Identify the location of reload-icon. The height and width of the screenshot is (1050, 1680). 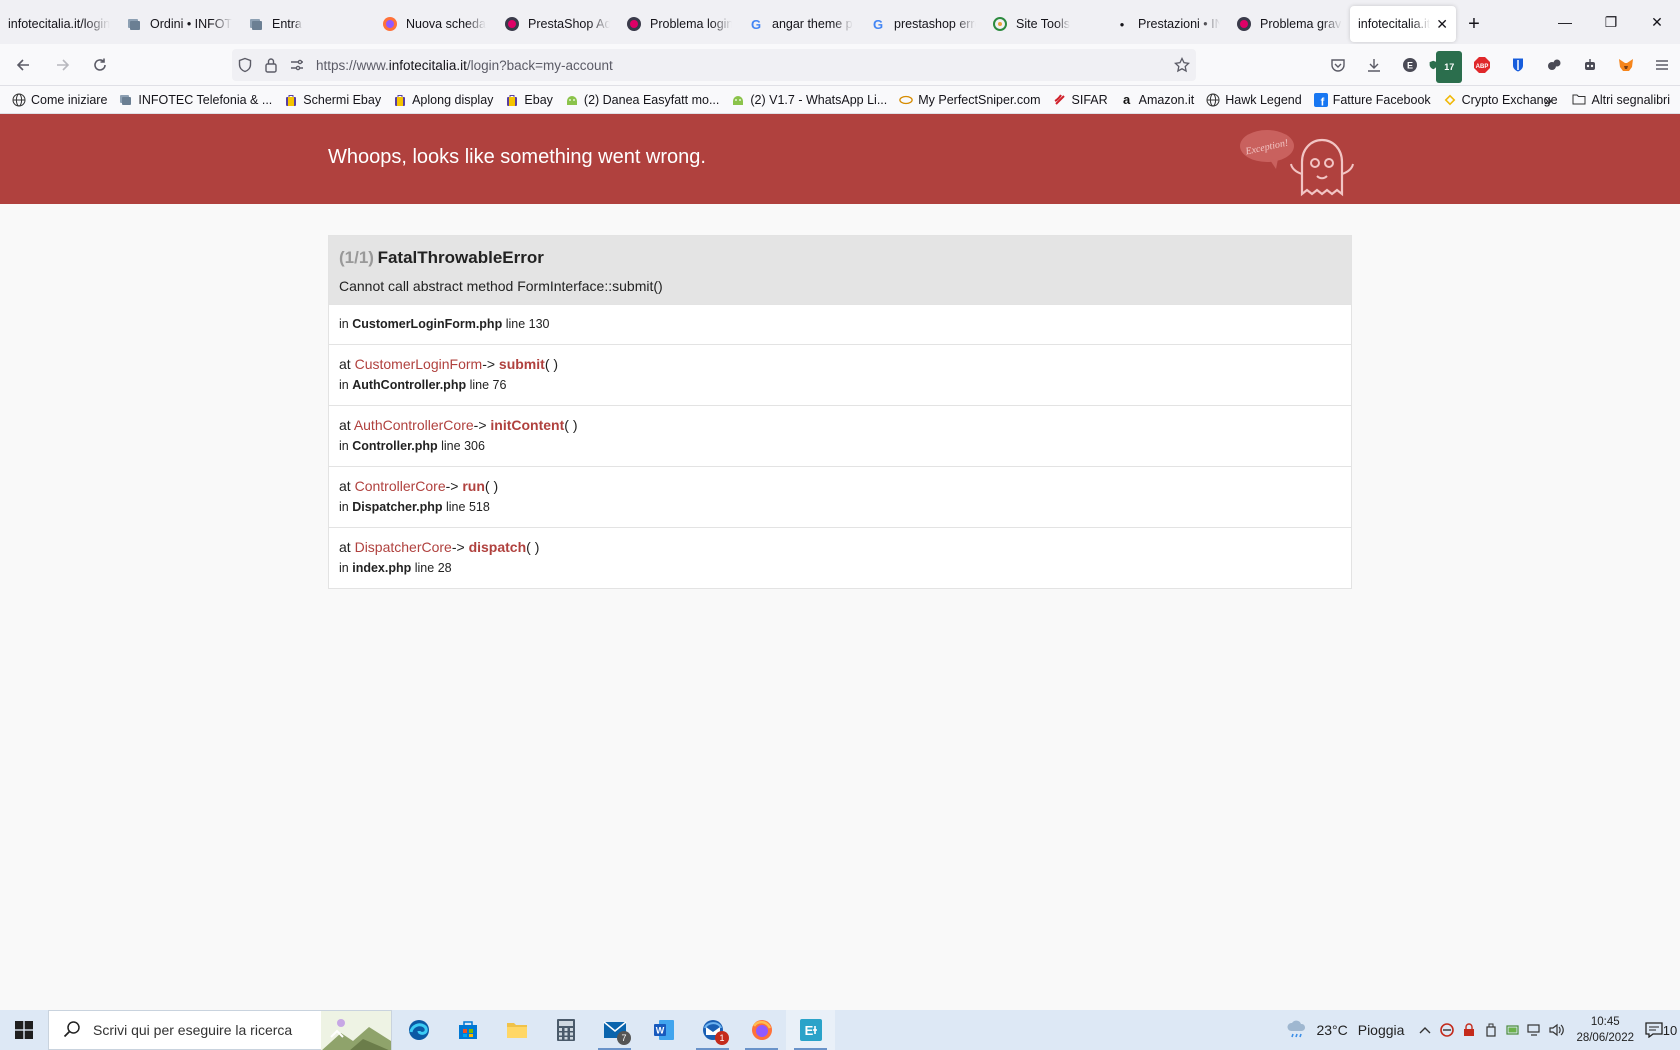
(100, 65).